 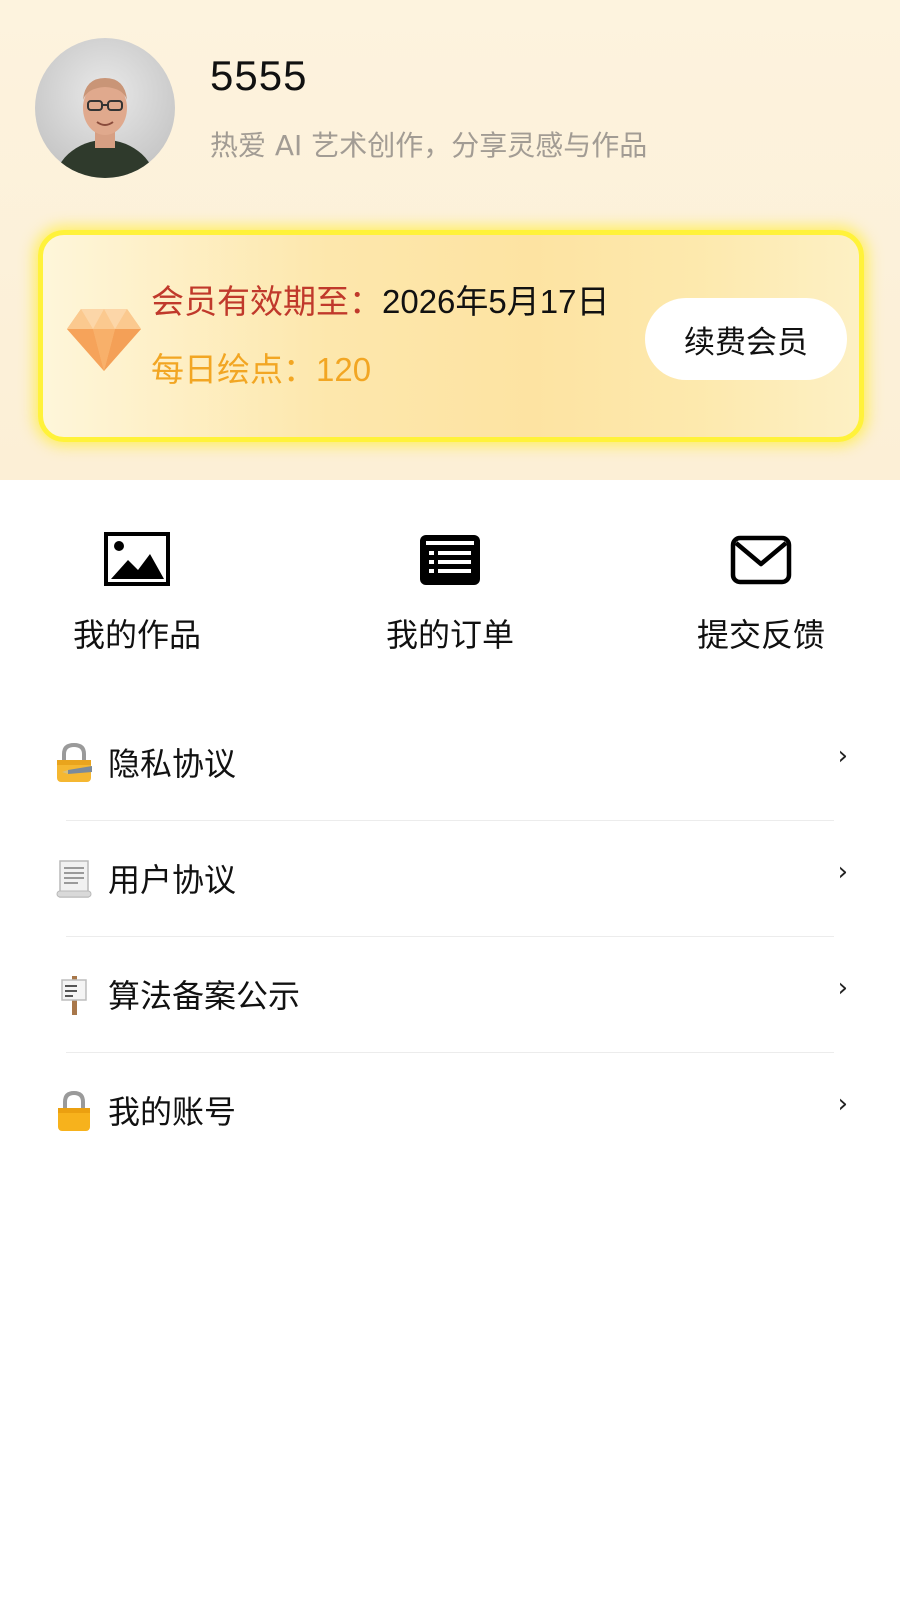 What do you see at coordinates (266, 301) in the screenshot?
I see `expiry-label: 会员有效期至：` at bounding box center [266, 301].